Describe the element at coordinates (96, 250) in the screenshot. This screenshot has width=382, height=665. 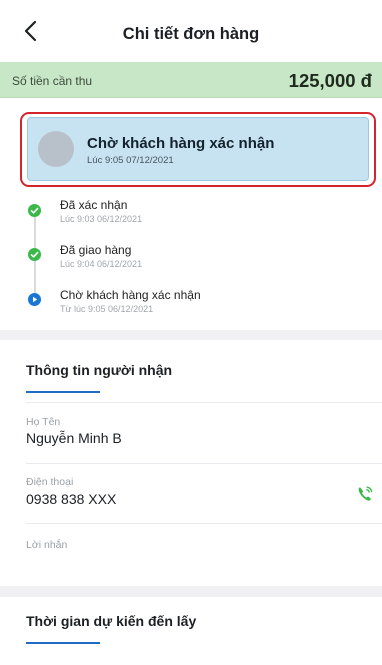
I see `timeline-item-title: Đã giao hàng` at that location.